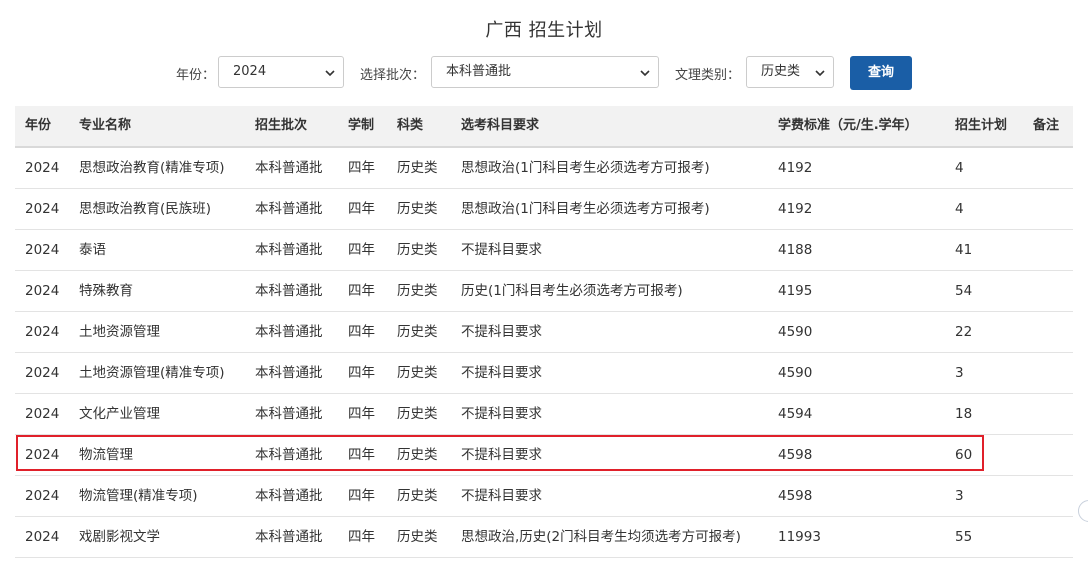 This screenshot has width=1088, height=570. What do you see at coordinates (500, 125) in the screenshot?
I see `header-requirement: 选考科目要求` at bounding box center [500, 125].